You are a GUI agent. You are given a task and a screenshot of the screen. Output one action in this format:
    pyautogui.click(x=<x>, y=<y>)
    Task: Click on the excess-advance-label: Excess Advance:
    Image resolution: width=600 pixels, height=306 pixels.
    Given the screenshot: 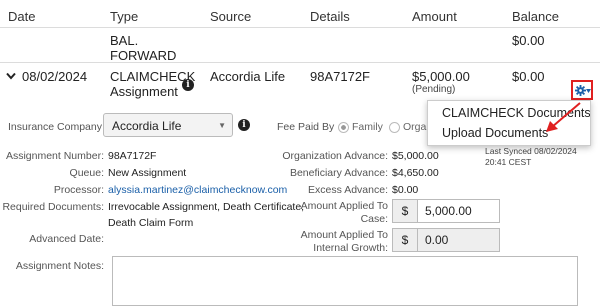 What is the action you would take?
    pyautogui.click(x=348, y=190)
    